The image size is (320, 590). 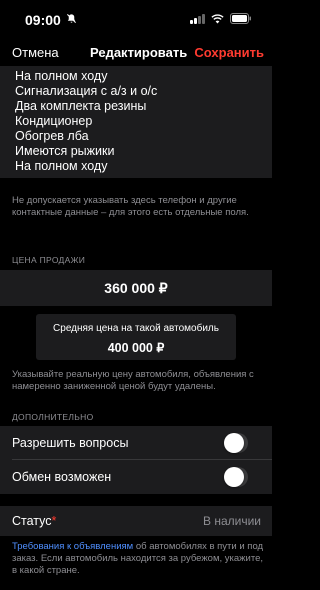 I want to click on navigation-bar: Отмена Редактировать Сохранить, so click(x=136, y=53).